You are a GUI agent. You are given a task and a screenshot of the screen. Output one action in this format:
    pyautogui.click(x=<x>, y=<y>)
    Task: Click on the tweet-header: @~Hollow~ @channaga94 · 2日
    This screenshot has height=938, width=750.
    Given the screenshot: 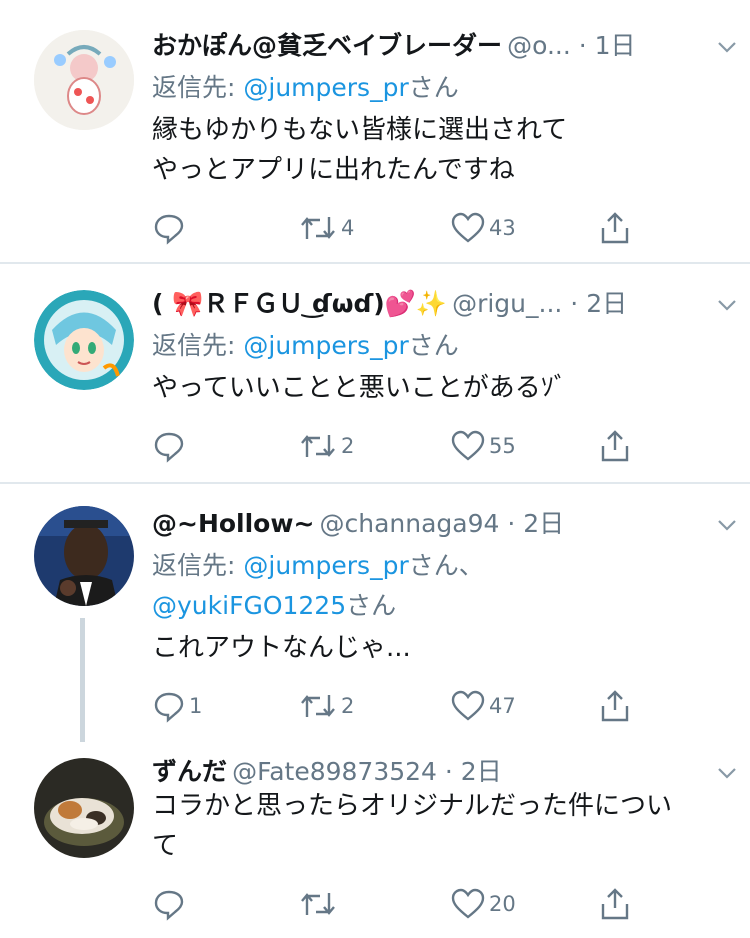 What is the action you would take?
    pyautogui.click(x=441, y=524)
    